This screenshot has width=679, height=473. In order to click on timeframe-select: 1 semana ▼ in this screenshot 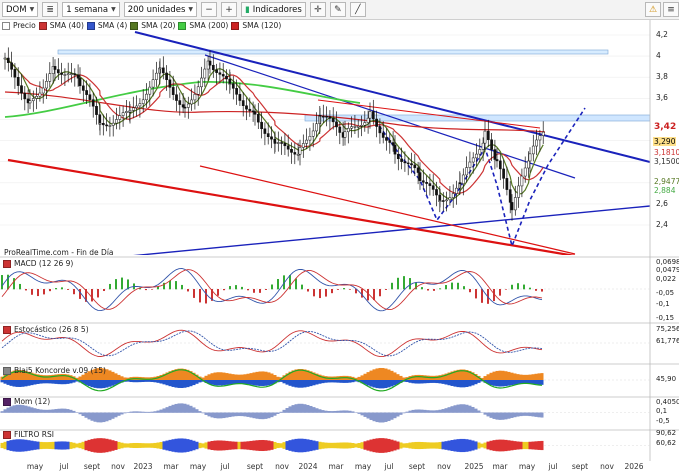, I will do `click(91, 9)`.